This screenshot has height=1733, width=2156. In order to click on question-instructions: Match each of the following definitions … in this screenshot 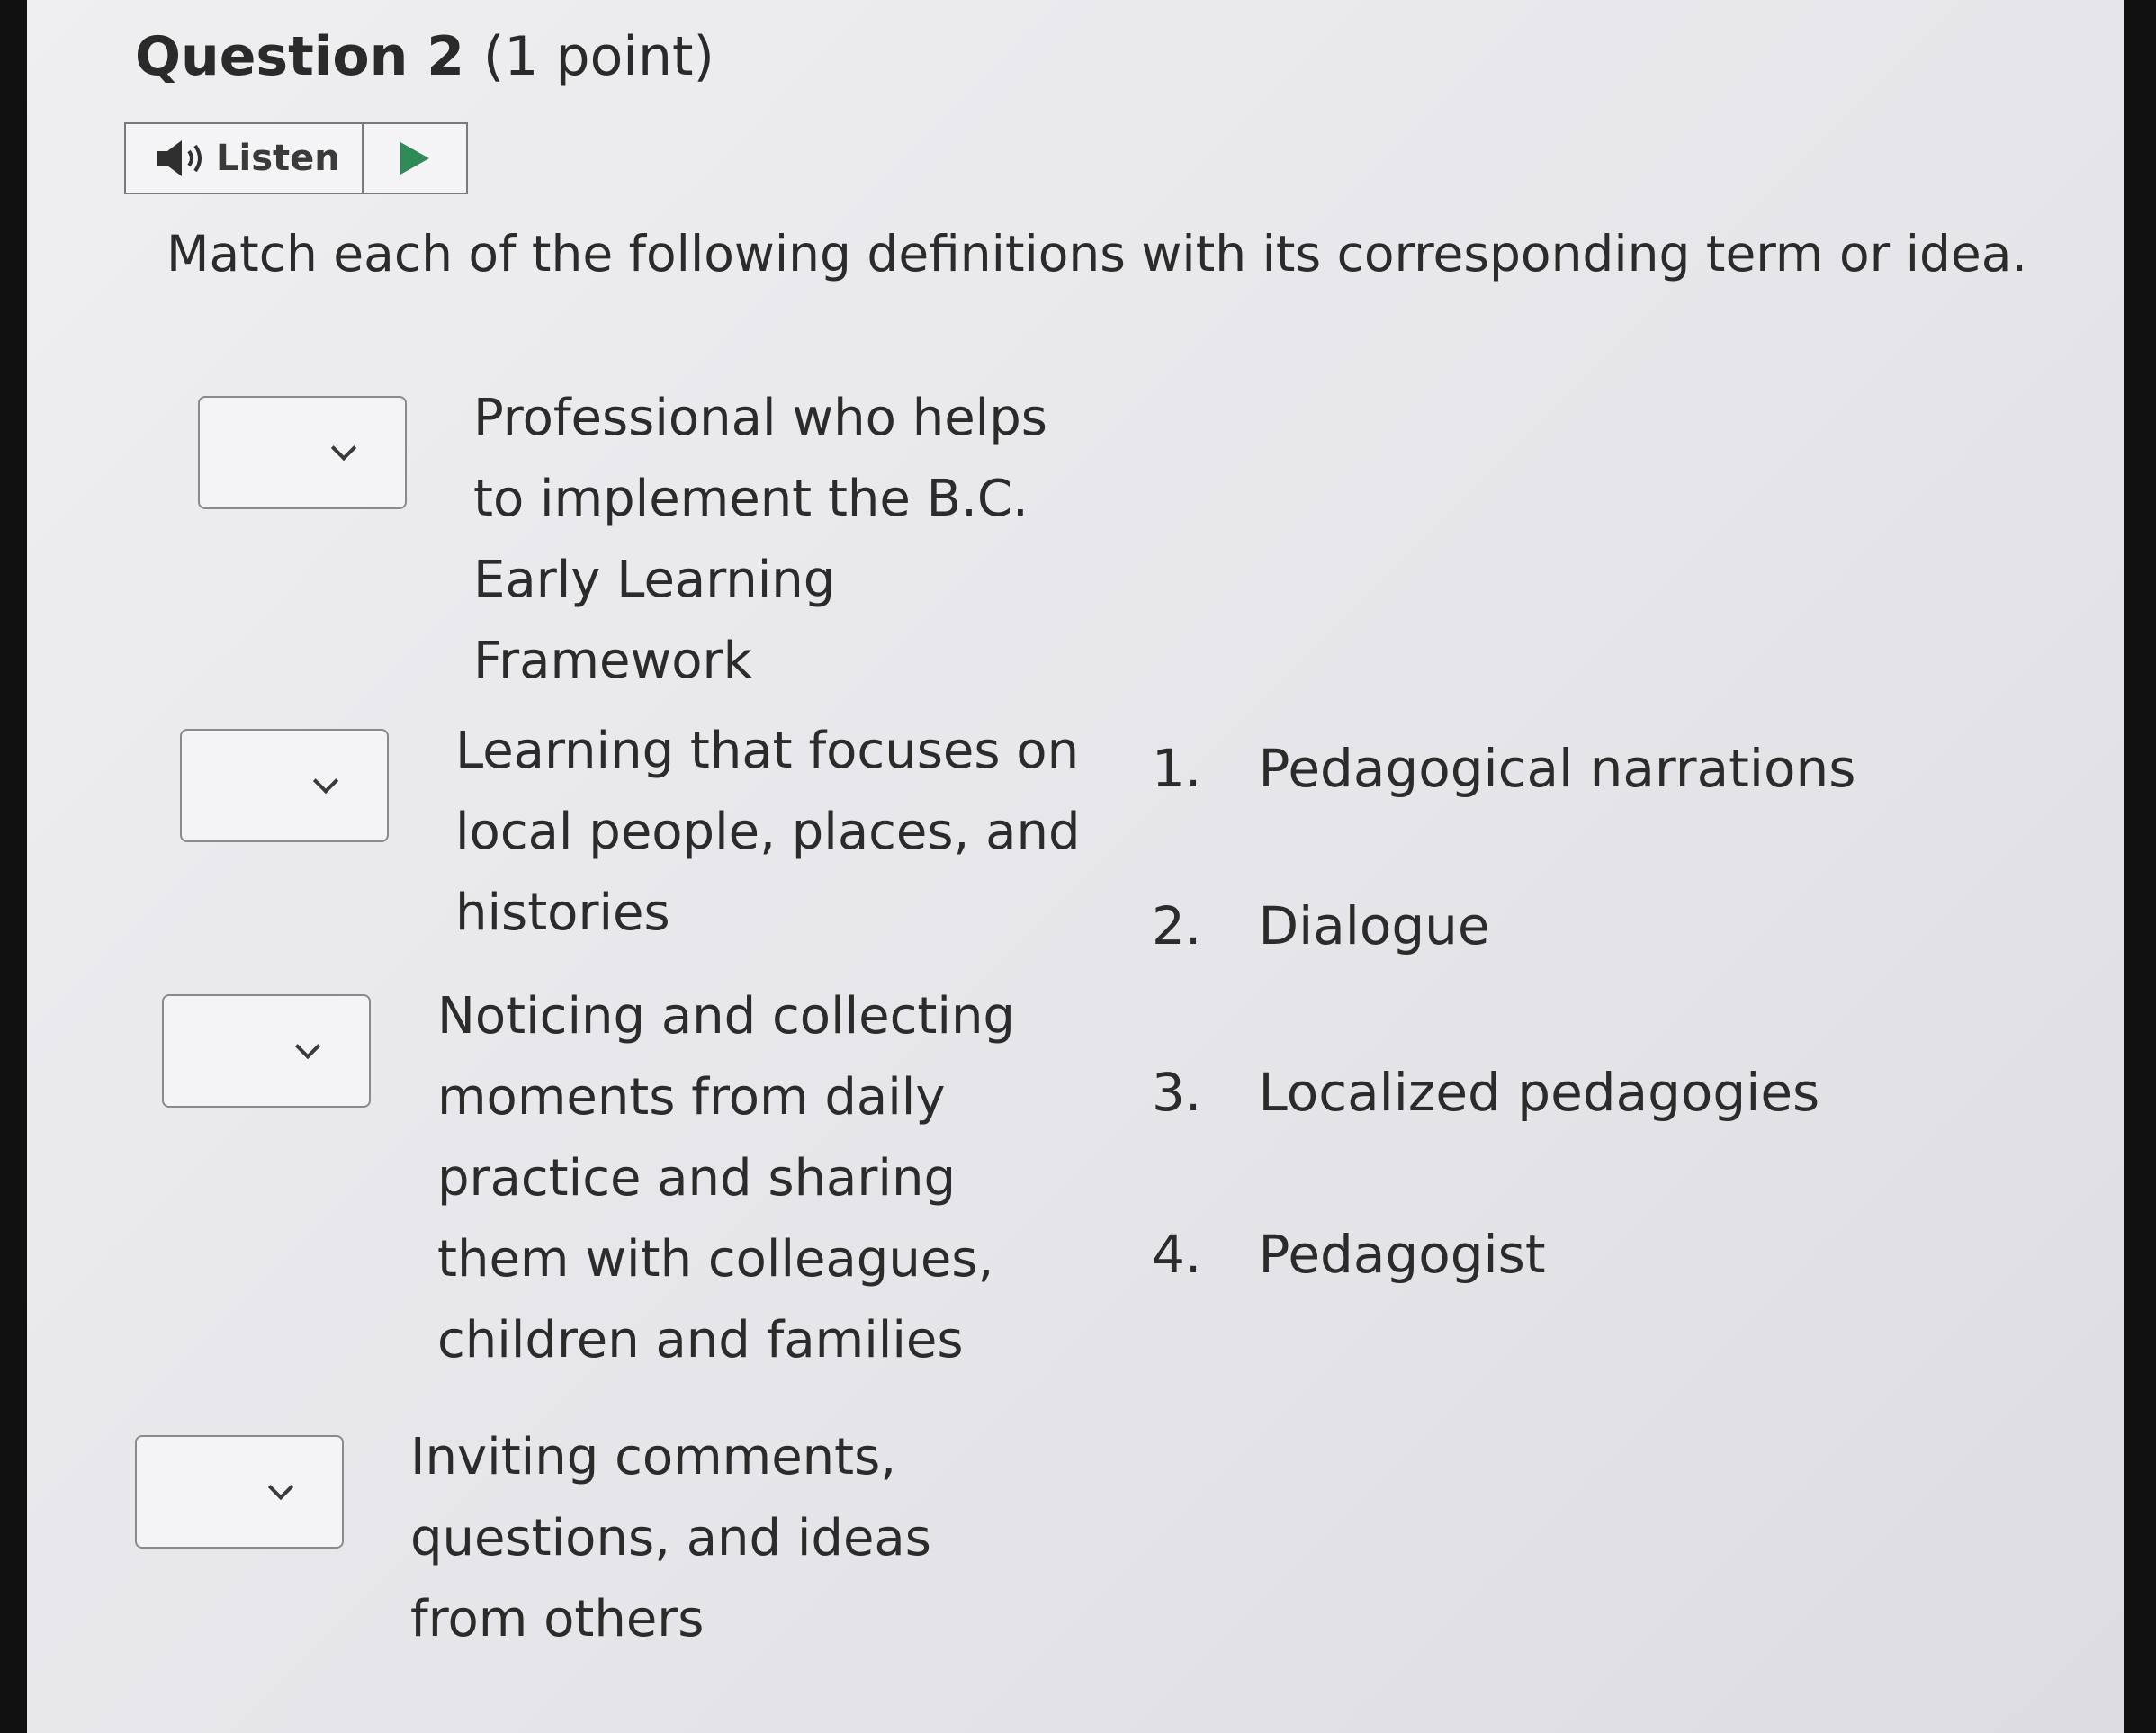, I will do `click(1096, 254)`.